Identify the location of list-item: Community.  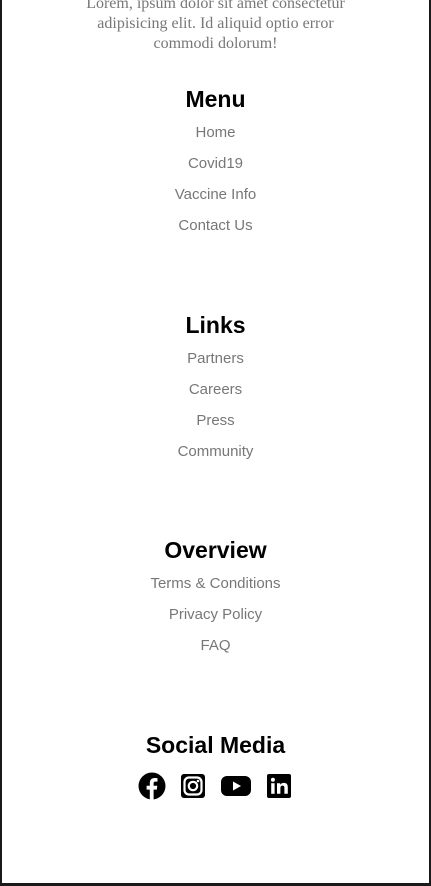
(215, 451).